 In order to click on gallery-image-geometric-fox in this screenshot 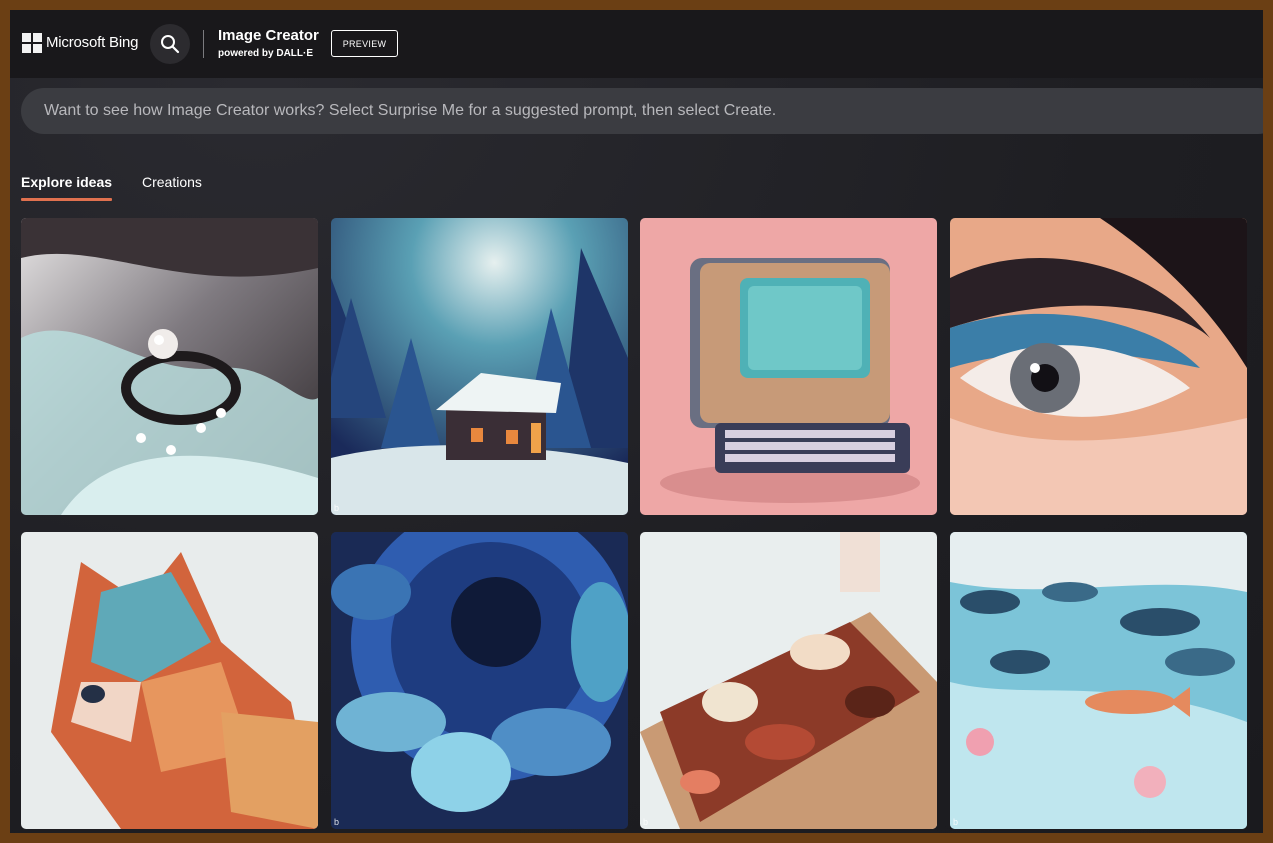, I will do `click(169, 680)`.